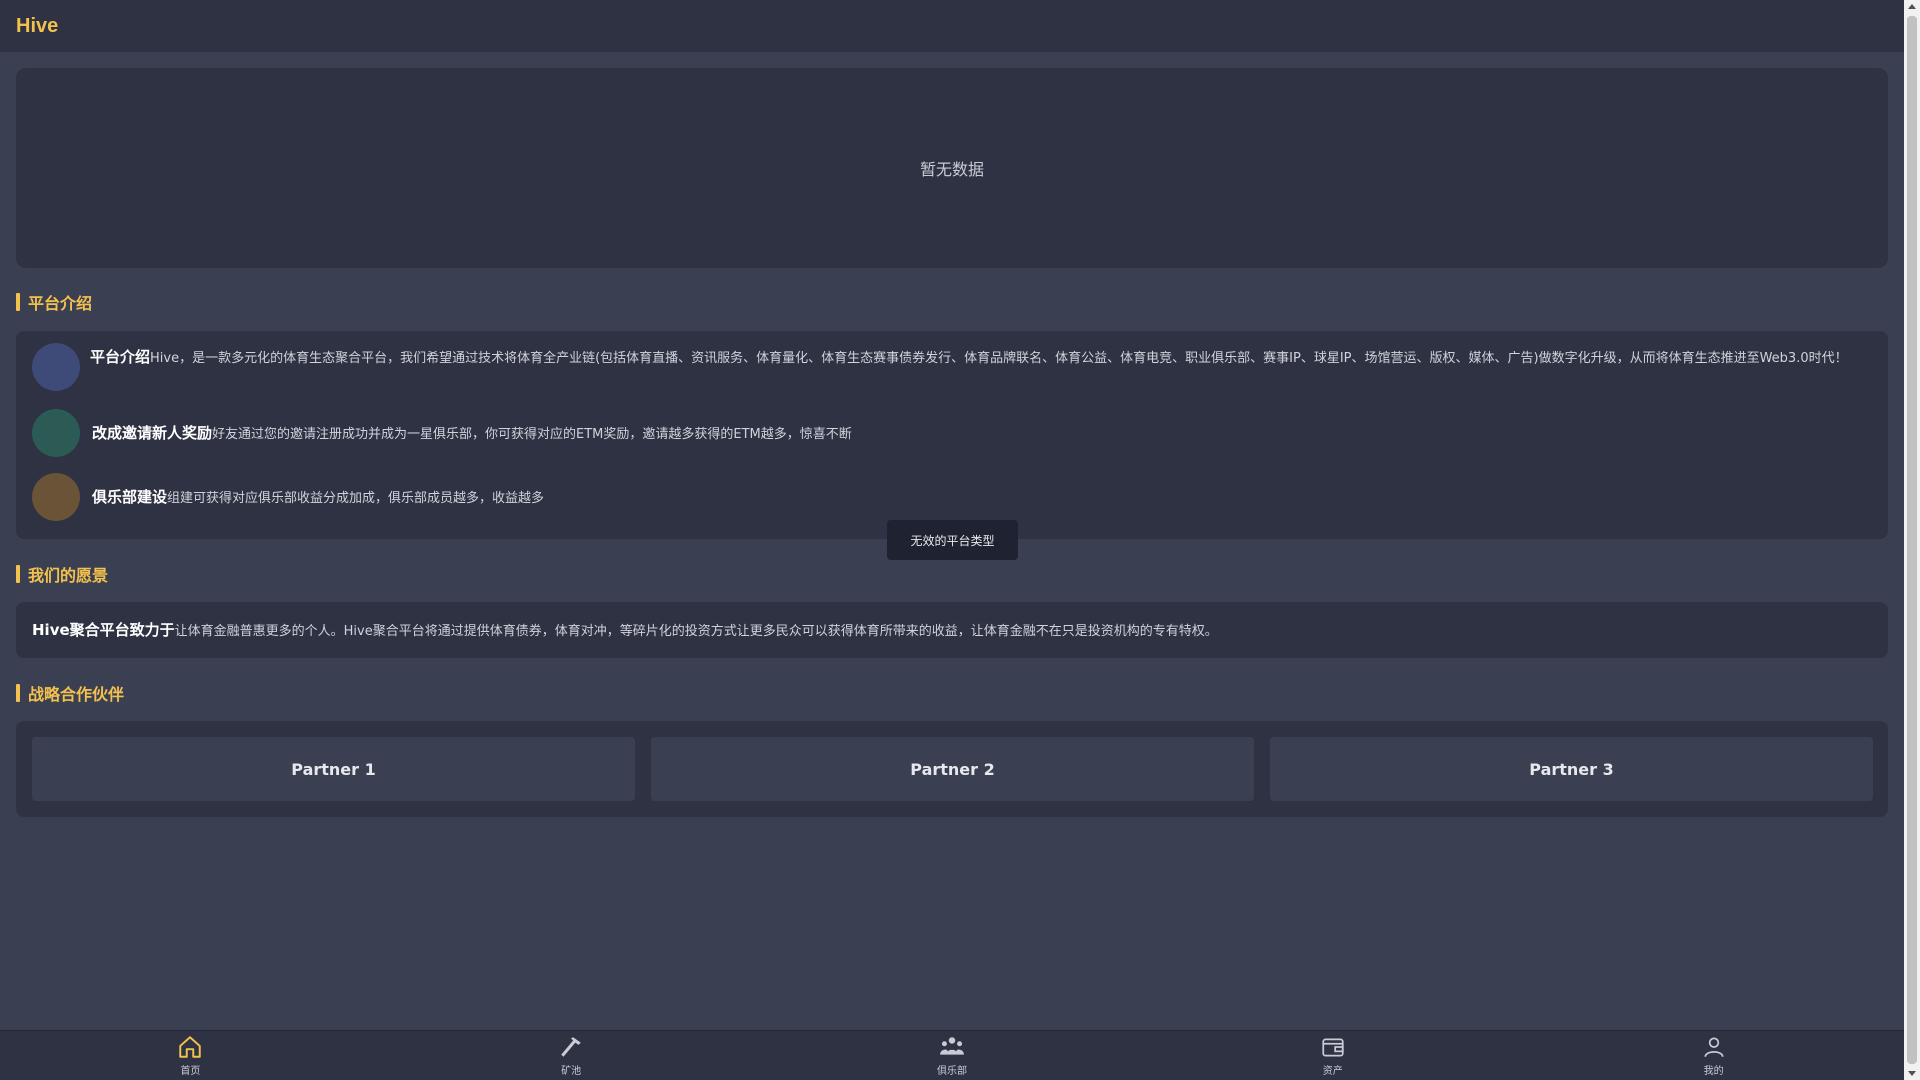 Image resolution: width=1920 pixels, height=1080 pixels. I want to click on tab-club: 俱乐部, so click(952, 1055).